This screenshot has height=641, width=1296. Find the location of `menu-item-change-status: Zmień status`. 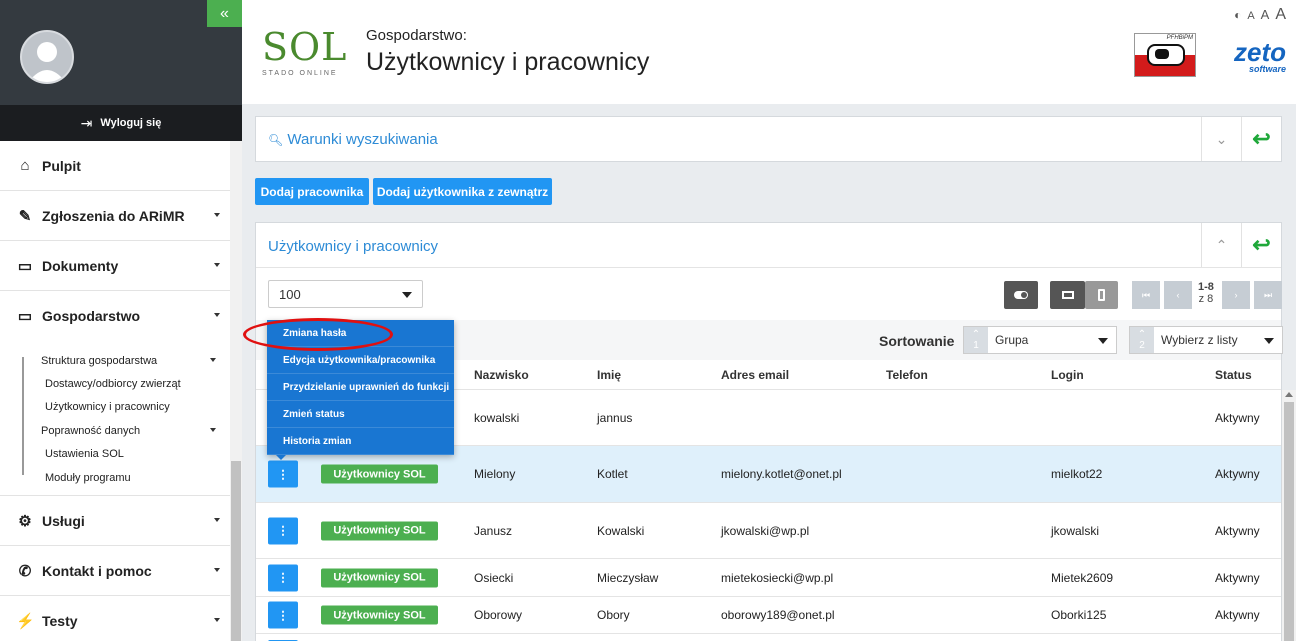

menu-item-change-status: Zmień status is located at coordinates (360, 414).